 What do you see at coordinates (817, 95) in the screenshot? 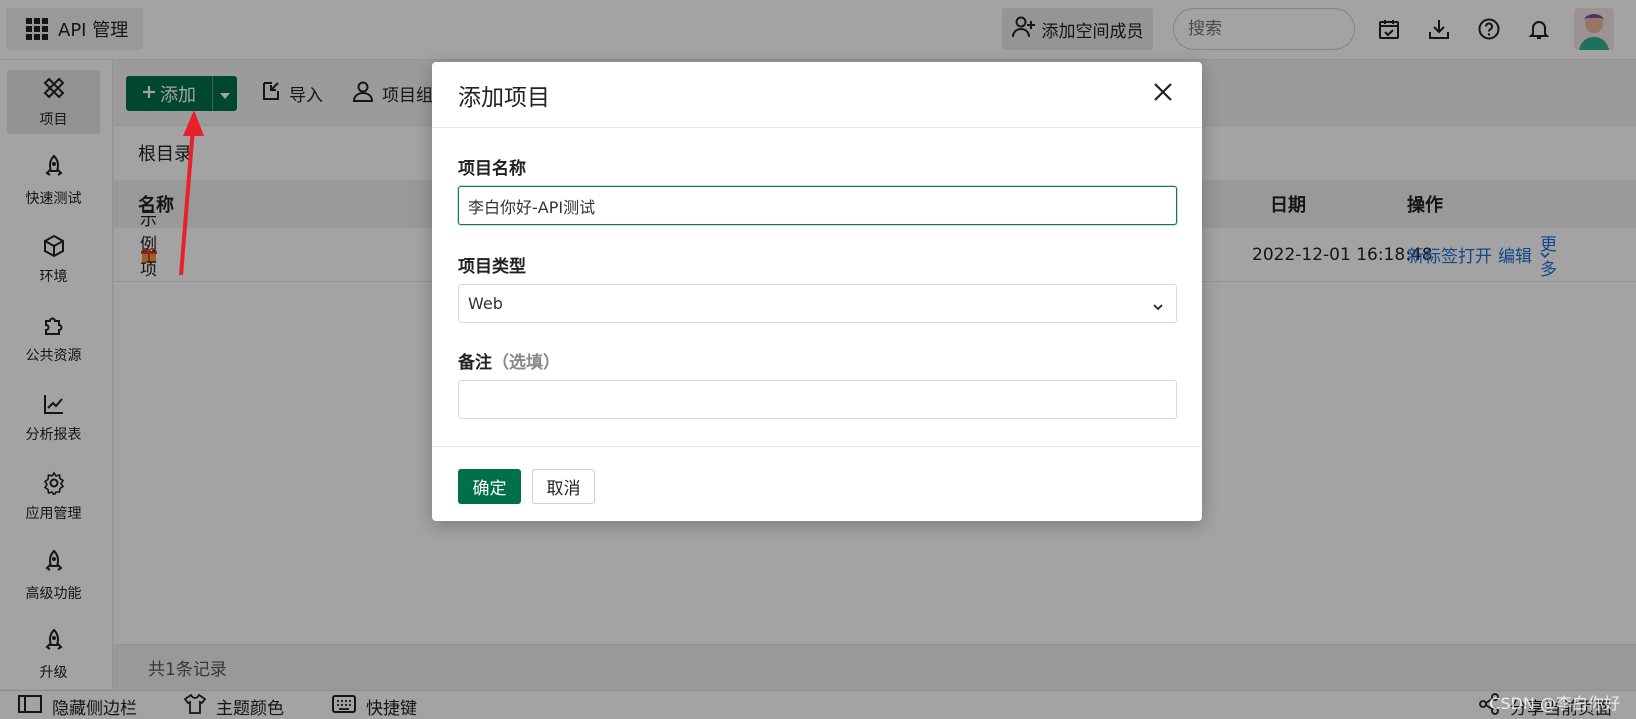
I see `dialog-header: 添加项目` at bounding box center [817, 95].